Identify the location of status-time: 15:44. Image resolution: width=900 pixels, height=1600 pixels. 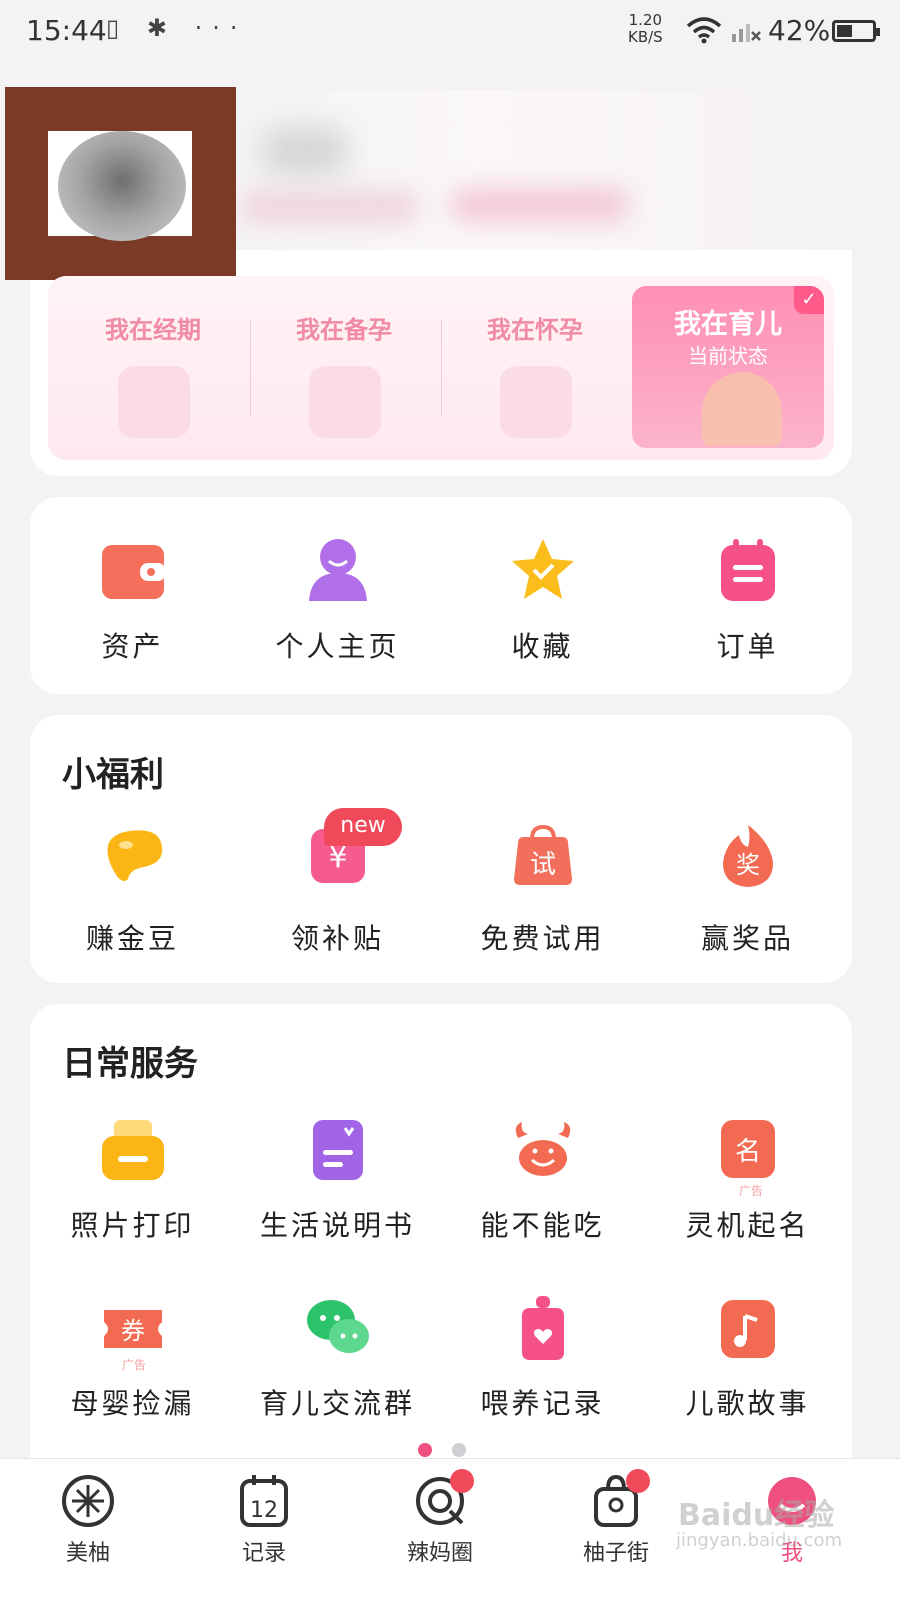
(66, 30).